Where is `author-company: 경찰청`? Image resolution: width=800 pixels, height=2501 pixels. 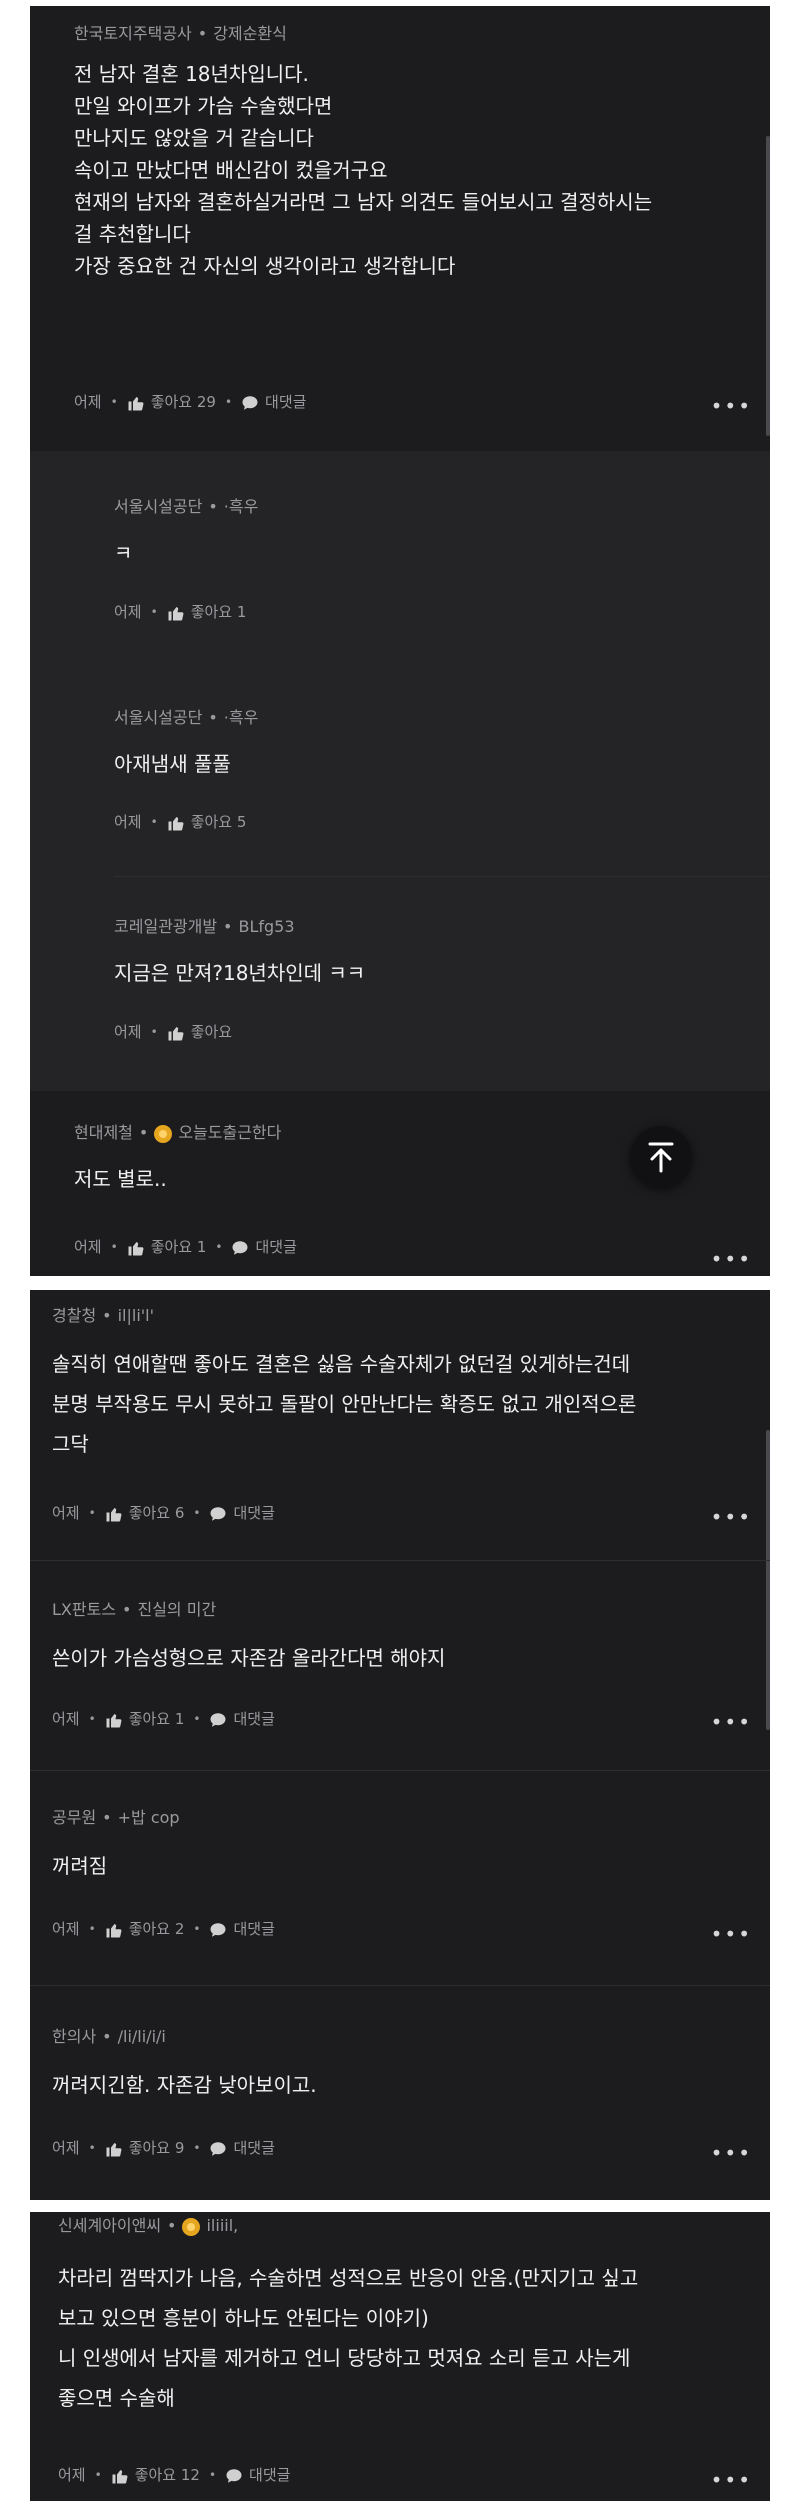 author-company: 경찰청 is located at coordinates (74, 1315).